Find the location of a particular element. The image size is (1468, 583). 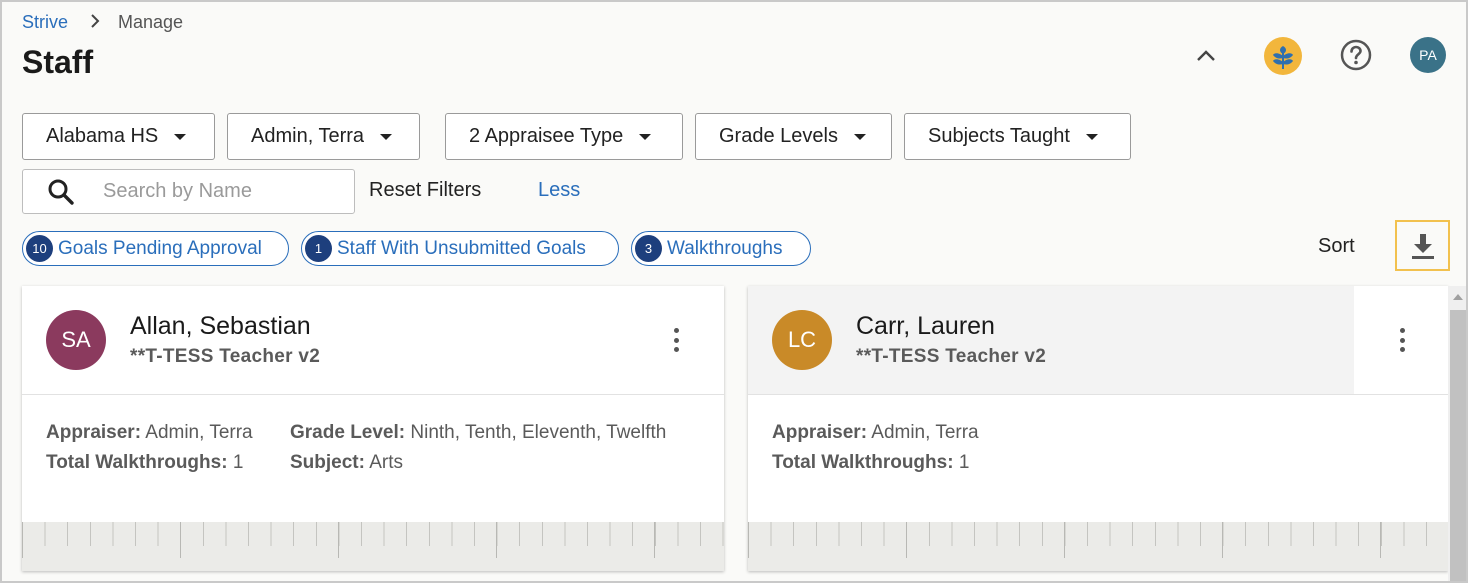

reset-filters-button: Reset Filters is located at coordinates (425, 190).